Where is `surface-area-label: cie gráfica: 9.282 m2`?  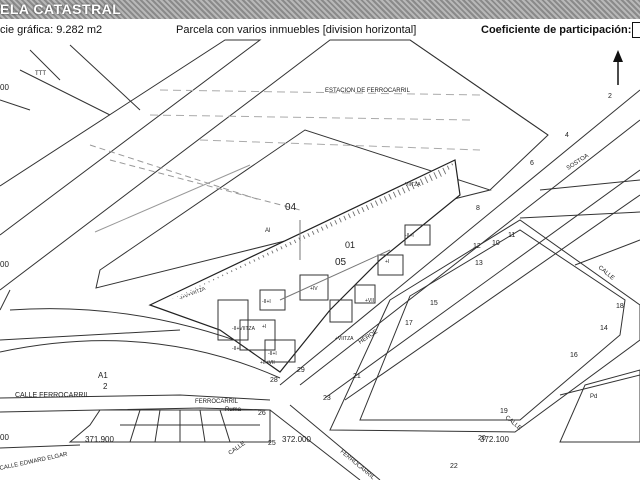
surface-area-label: cie gráfica: 9.282 m2 is located at coordinates (51, 30).